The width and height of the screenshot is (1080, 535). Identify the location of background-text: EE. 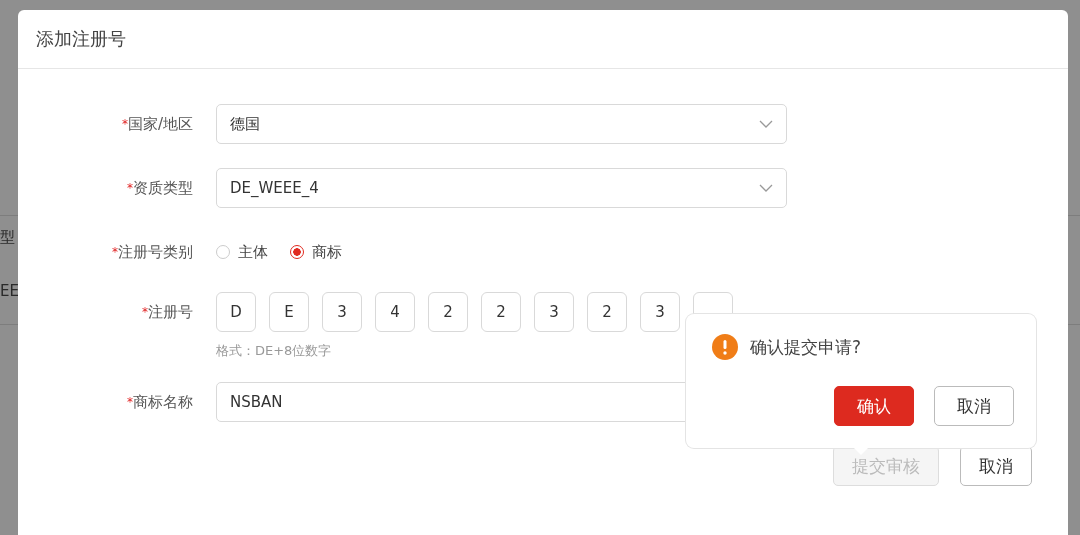
(9, 291).